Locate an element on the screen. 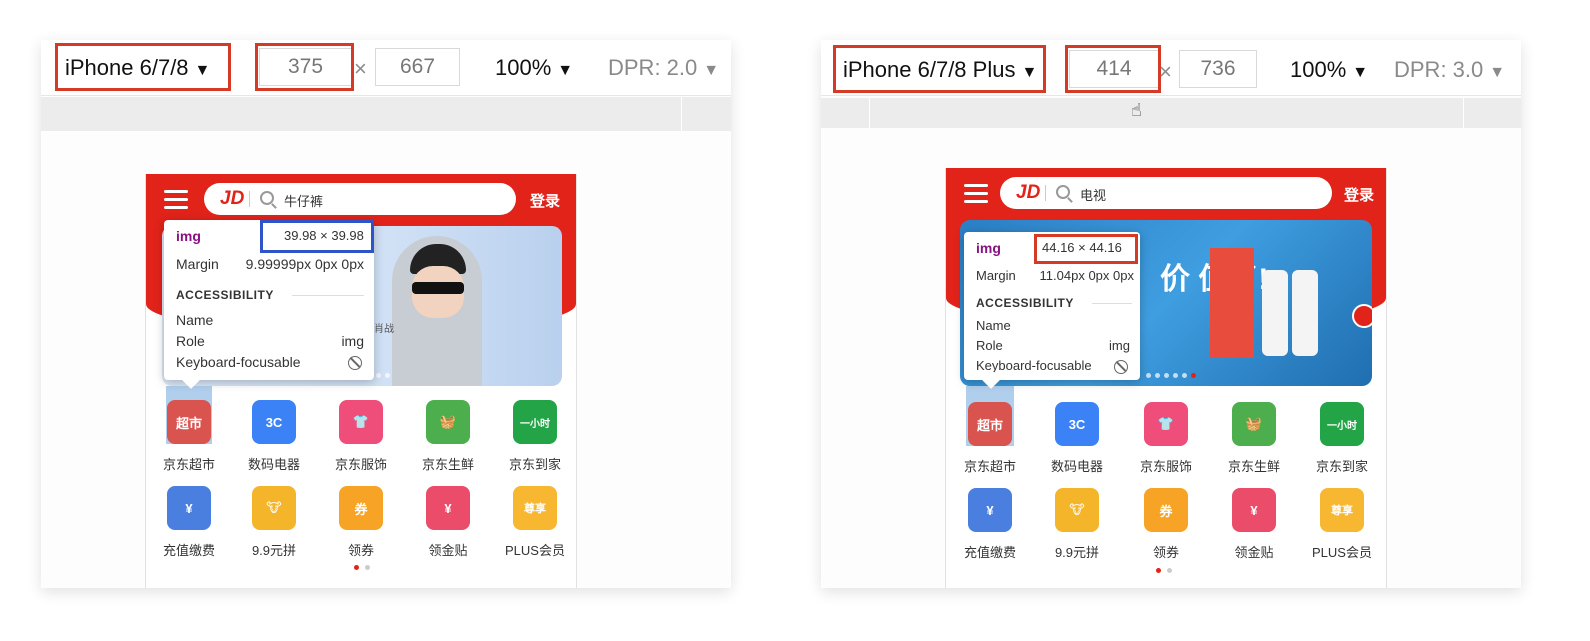 The image size is (1590, 641). floating-badge-icon is located at coordinates (1362, 316).